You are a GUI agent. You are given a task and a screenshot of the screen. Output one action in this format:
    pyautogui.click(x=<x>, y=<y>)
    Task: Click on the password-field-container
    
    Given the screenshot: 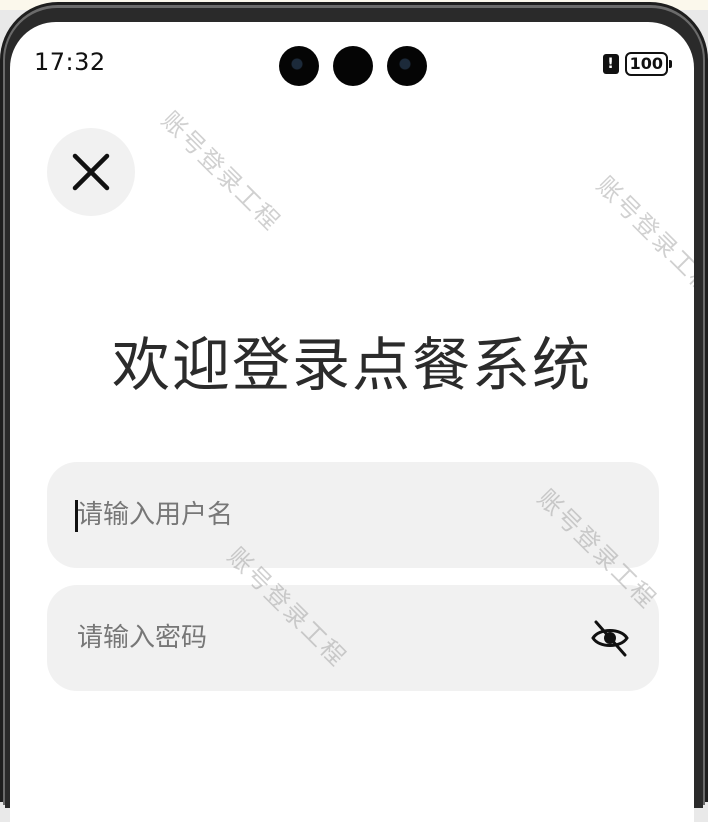 What is the action you would take?
    pyautogui.click(x=353, y=638)
    